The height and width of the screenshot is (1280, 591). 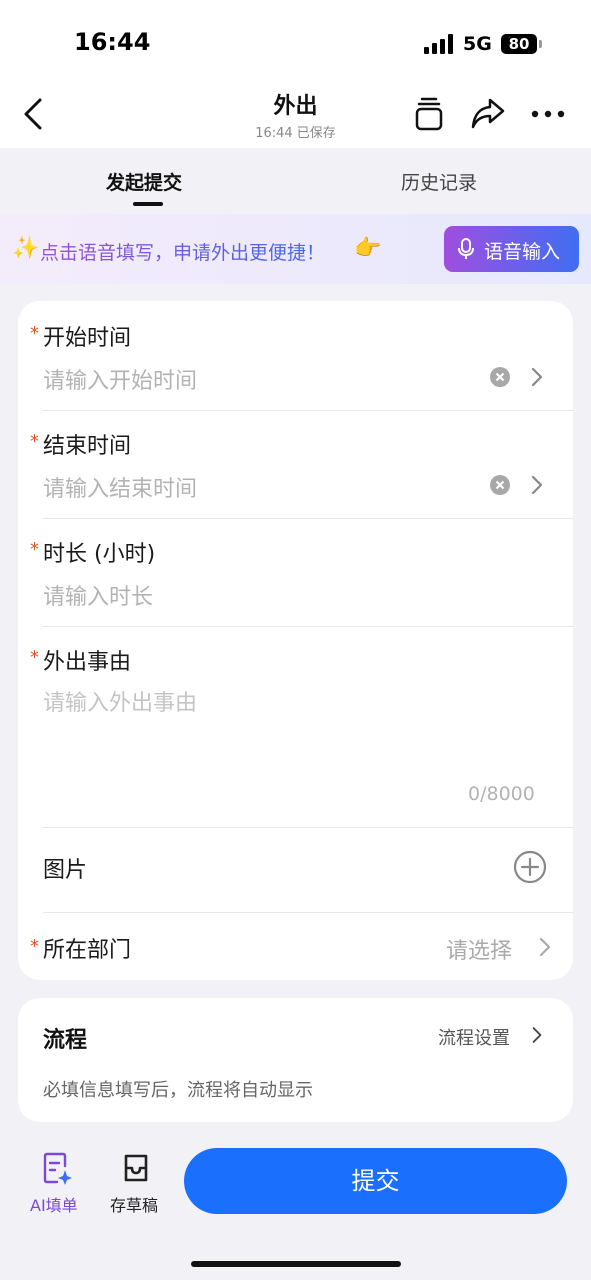 I want to click on home-indicator, so click(x=296, y=1264).